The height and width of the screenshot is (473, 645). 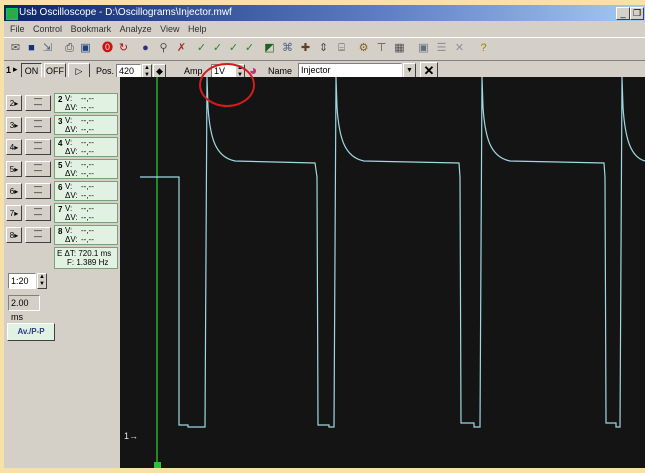 What do you see at coordinates (31, 48) in the screenshot?
I see `save-icon: ■` at bounding box center [31, 48].